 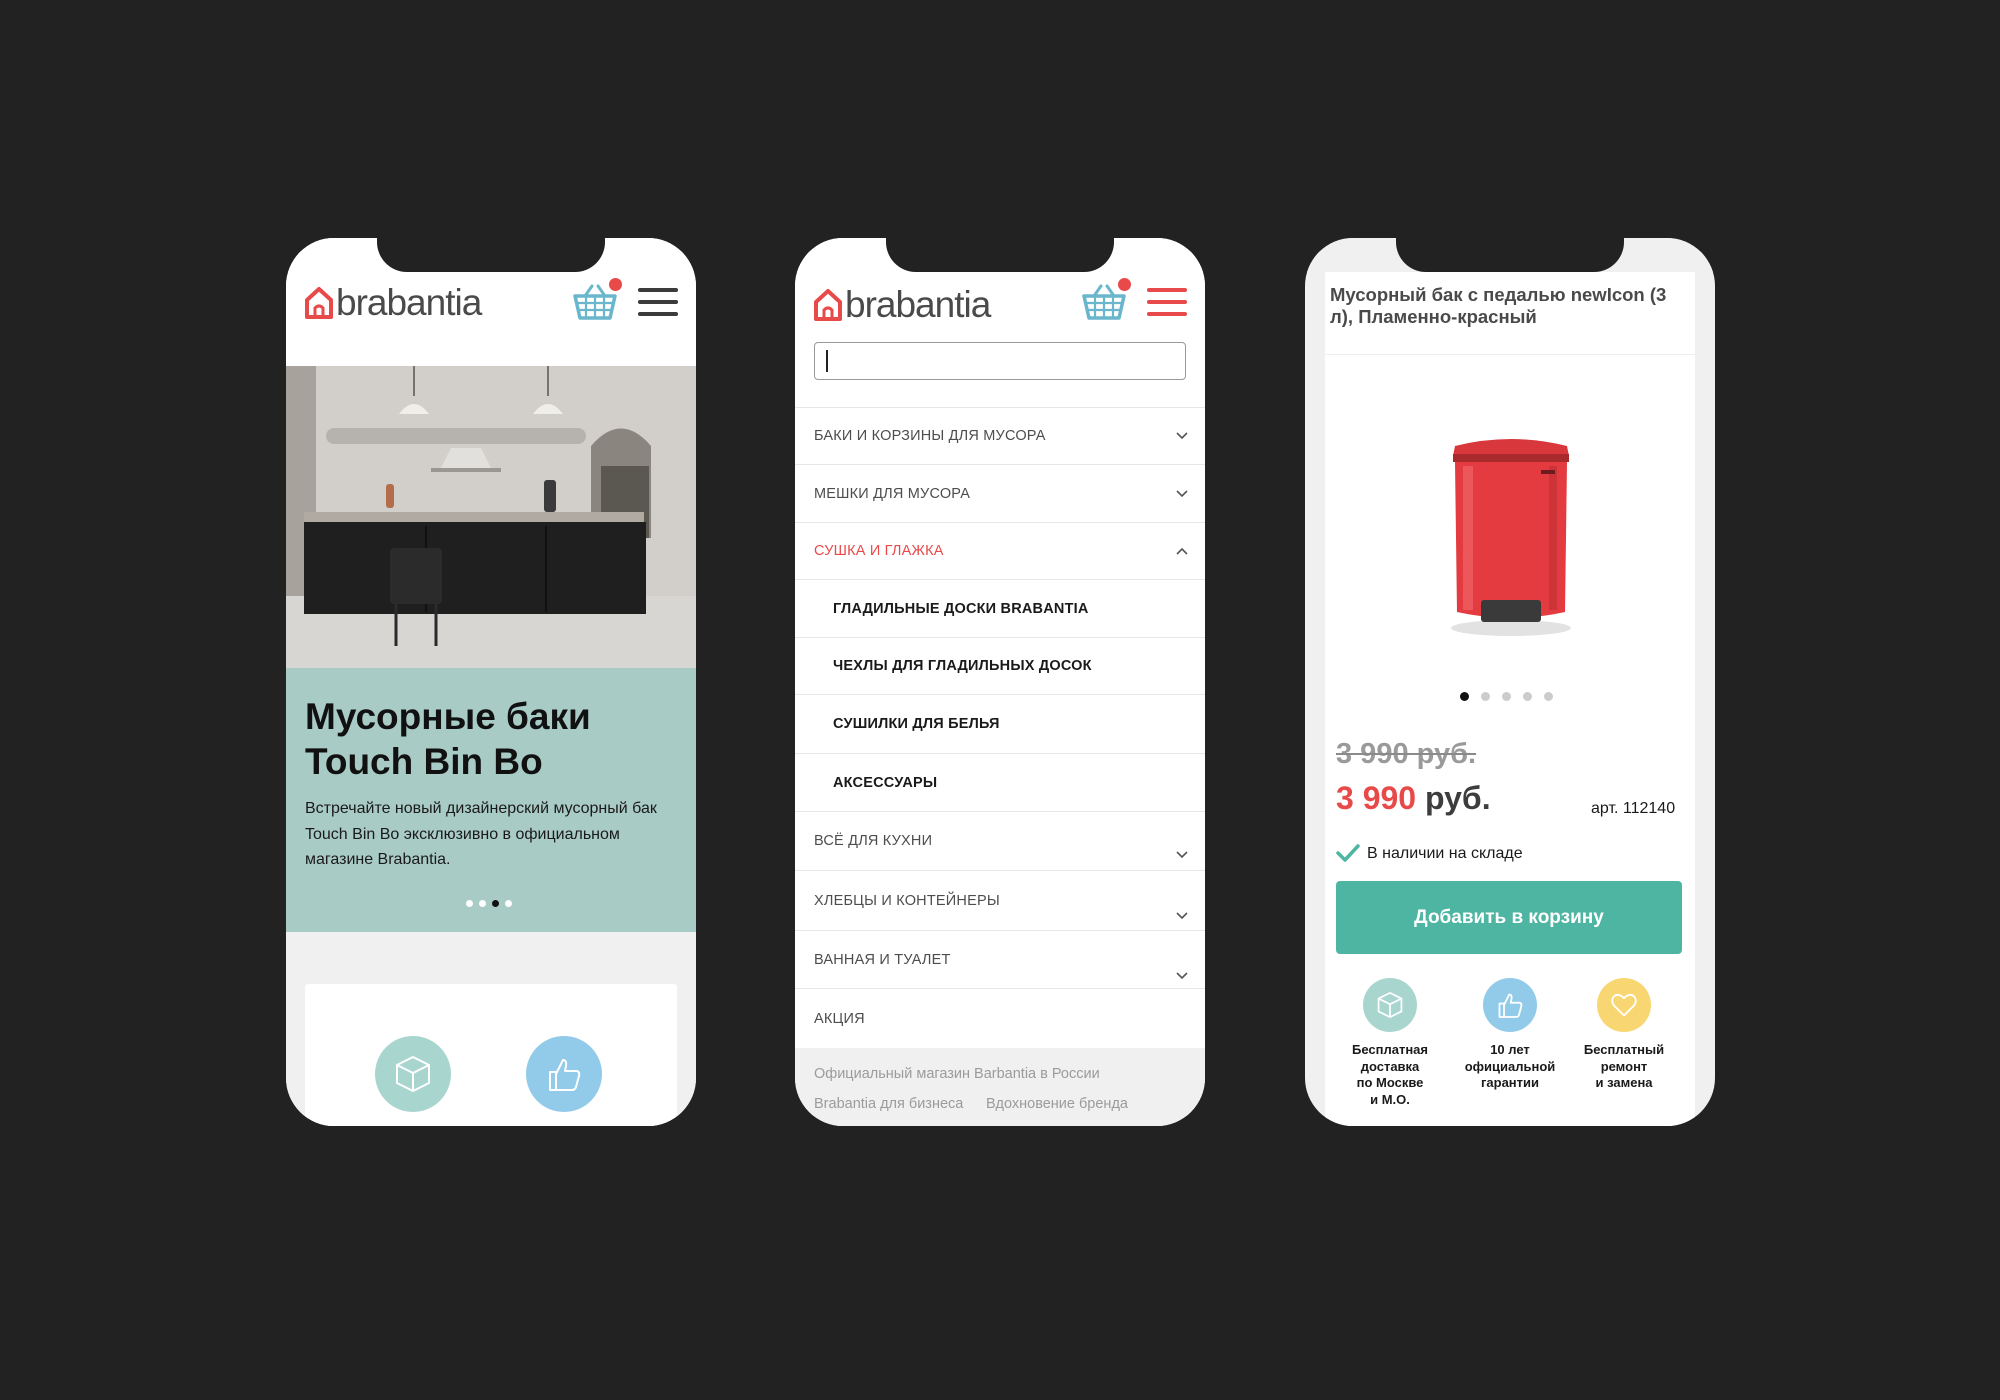 What do you see at coordinates (1511, 533) in the screenshot?
I see `product-image` at bounding box center [1511, 533].